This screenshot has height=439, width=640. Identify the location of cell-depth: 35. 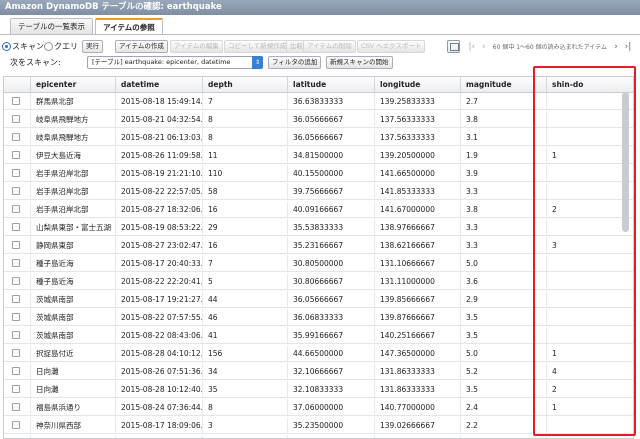
(245, 389).